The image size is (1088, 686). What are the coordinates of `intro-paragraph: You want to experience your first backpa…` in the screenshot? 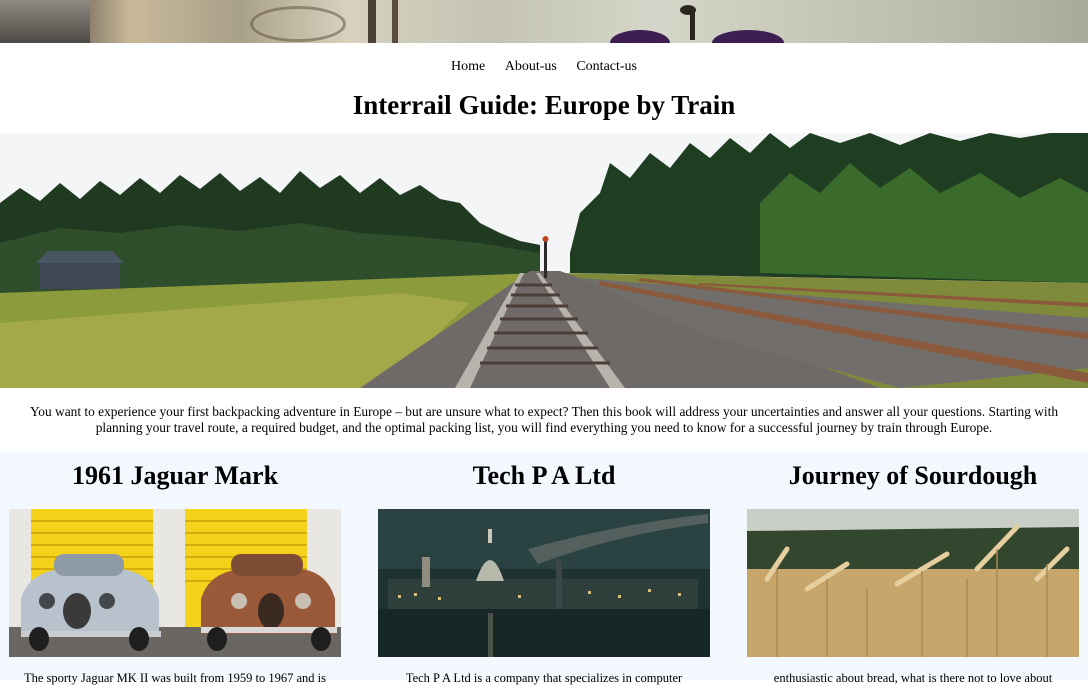 It's located at (544, 419).